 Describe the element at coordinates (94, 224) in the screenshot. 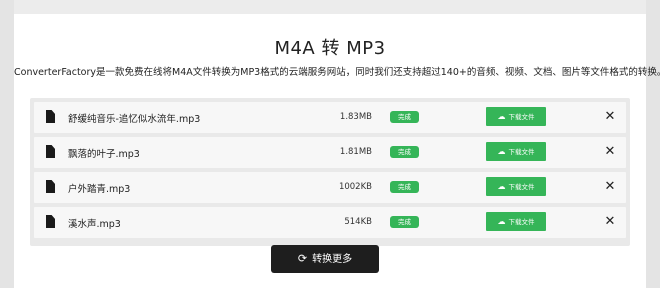

I see `file-name: 溪水声.mp3` at that location.